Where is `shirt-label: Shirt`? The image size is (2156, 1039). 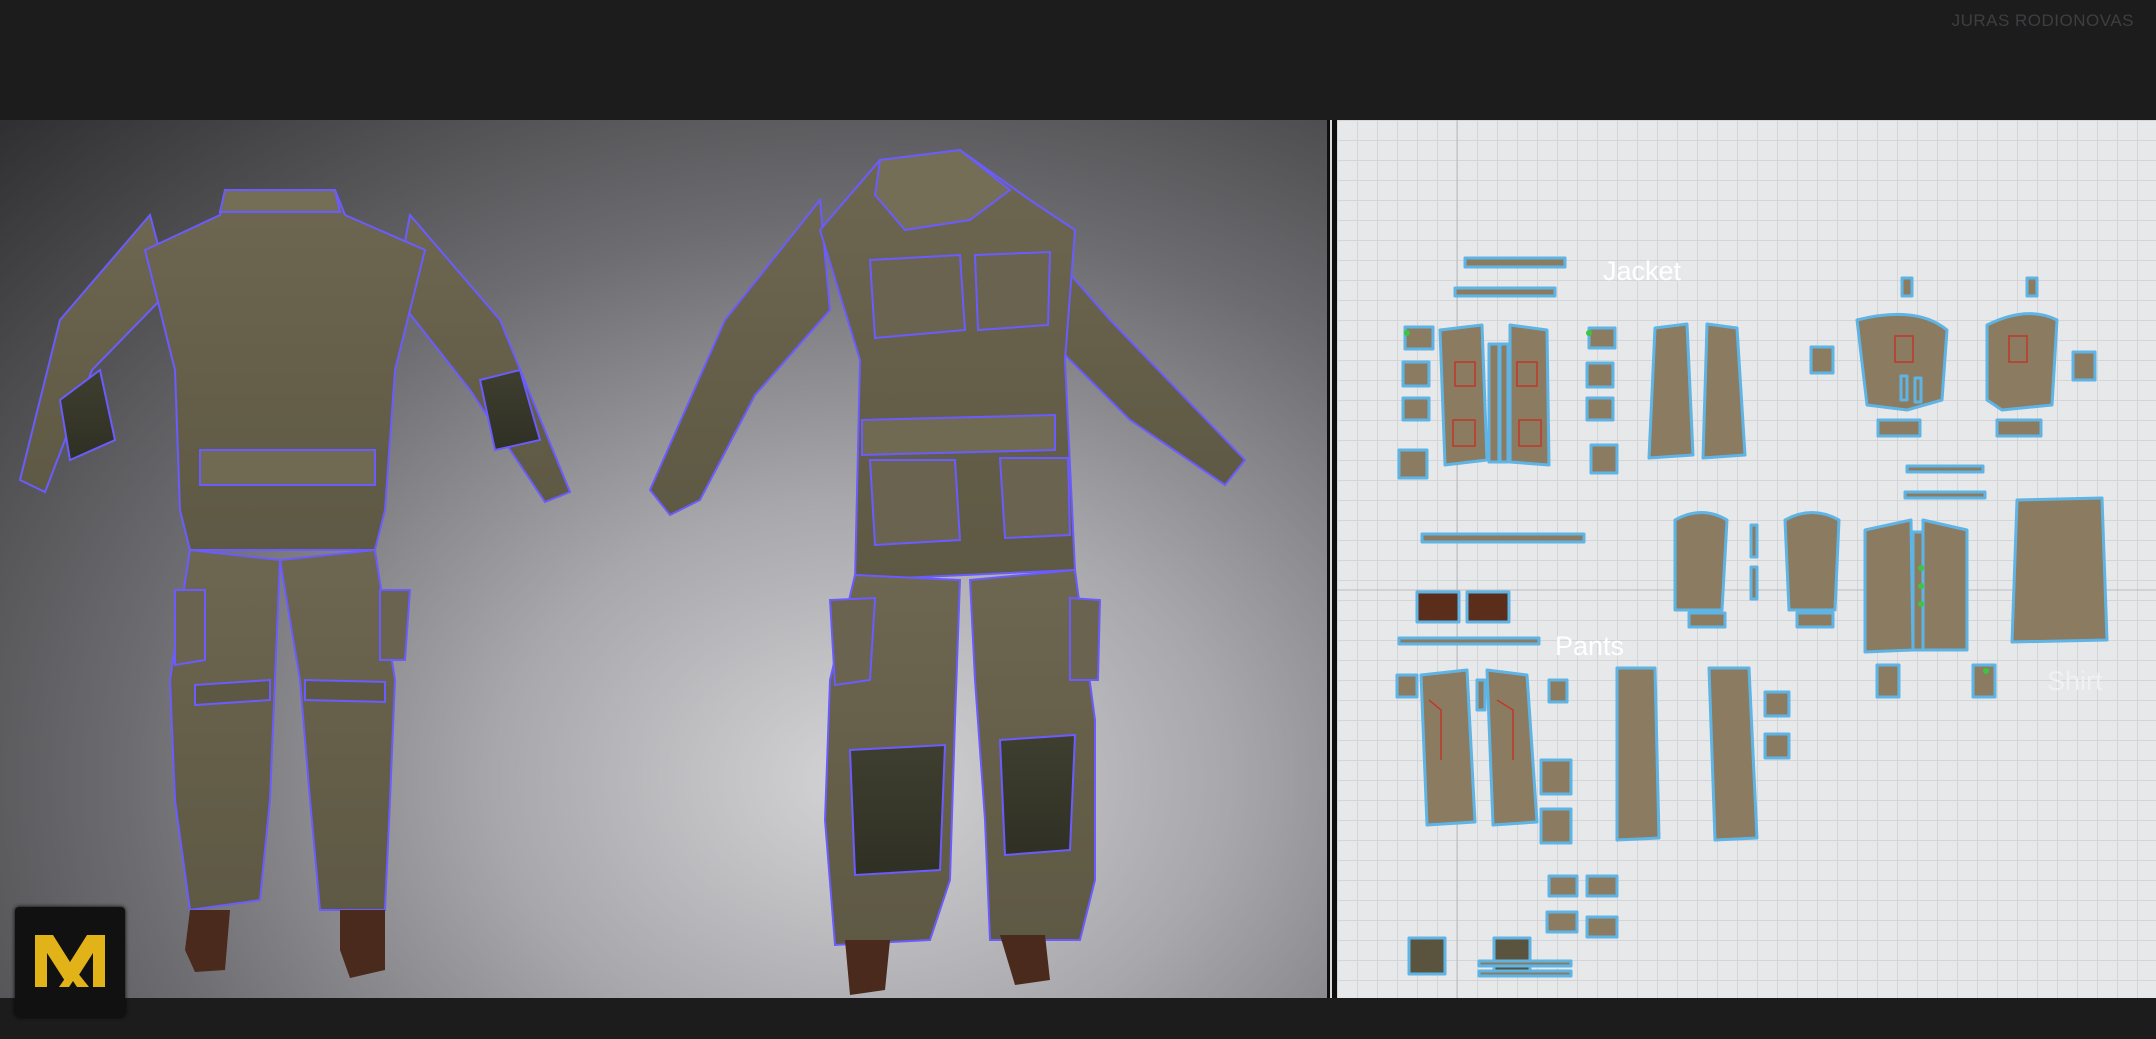
shirt-label: Shirt is located at coordinates (2075, 681).